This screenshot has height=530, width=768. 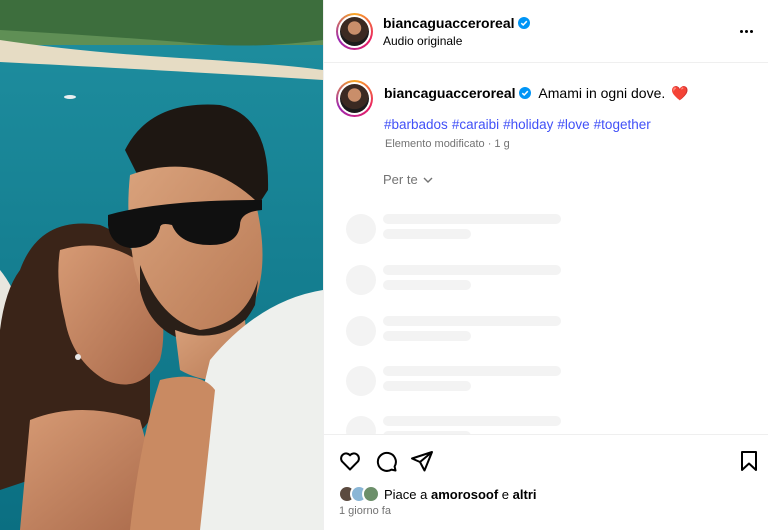 What do you see at coordinates (450, 93) in the screenshot?
I see `caption-username: biancaguacceroreal` at bounding box center [450, 93].